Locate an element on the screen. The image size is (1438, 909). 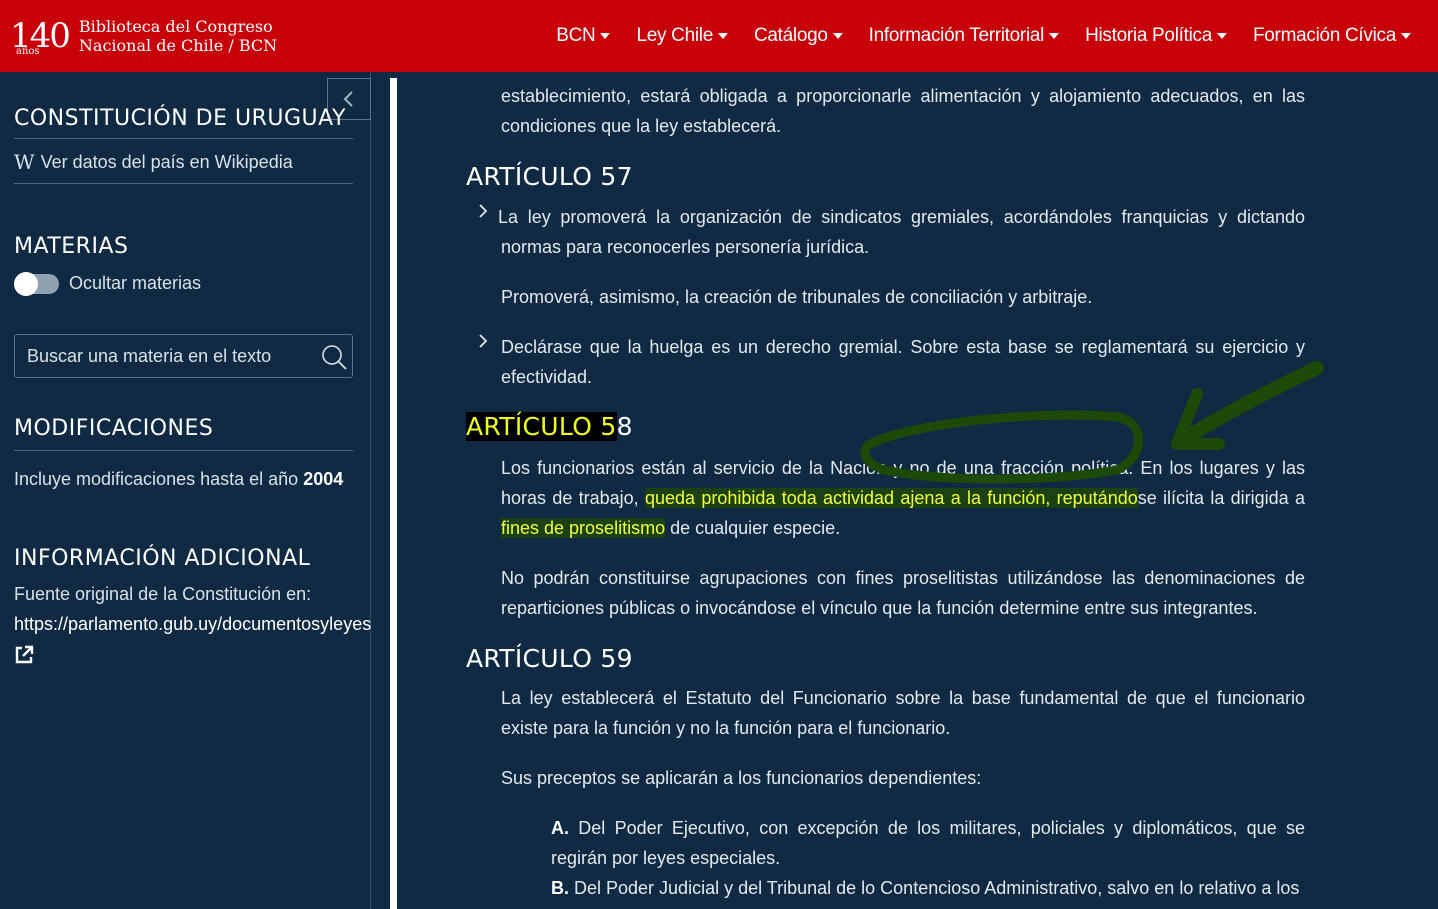
nav-historia-politica: Historia Política is located at coordinates (1156, 36).